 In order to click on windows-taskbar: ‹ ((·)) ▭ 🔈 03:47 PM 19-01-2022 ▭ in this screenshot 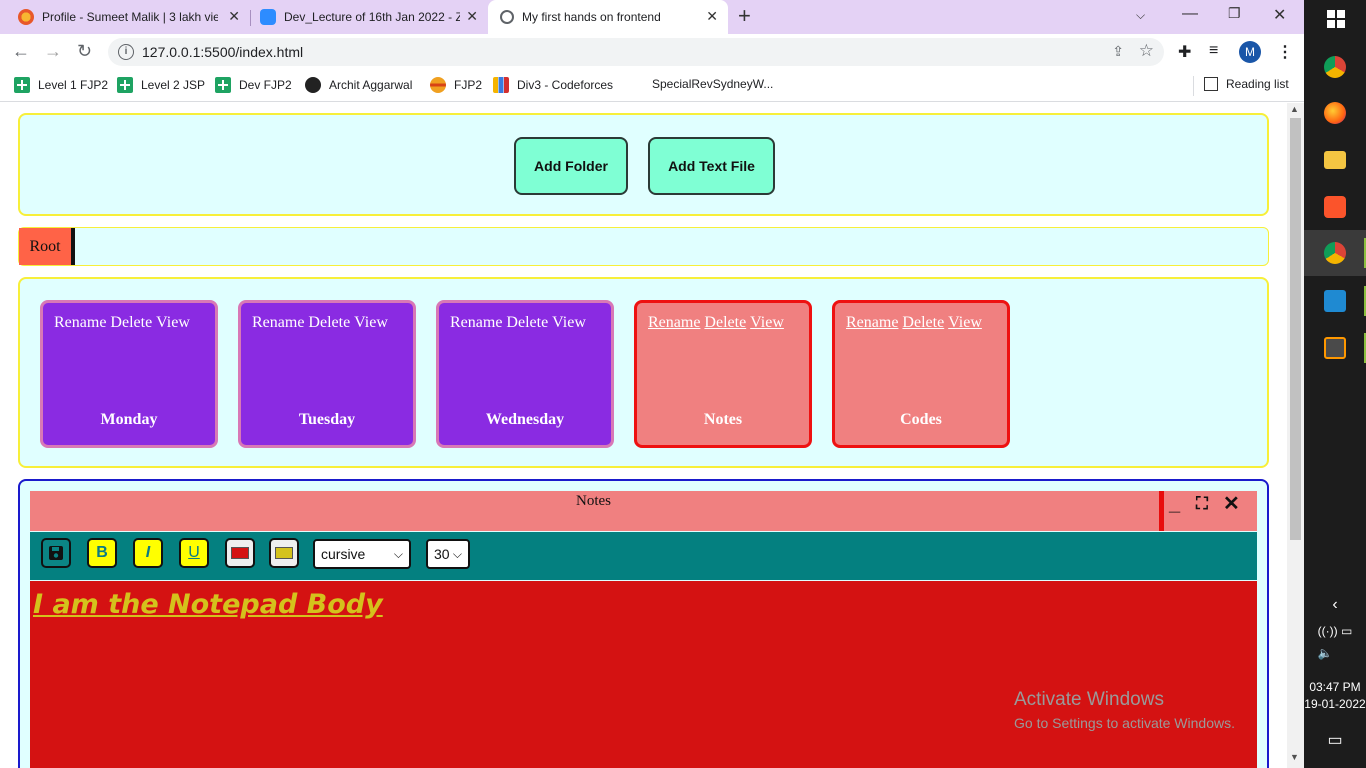, I will do `click(1335, 384)`.